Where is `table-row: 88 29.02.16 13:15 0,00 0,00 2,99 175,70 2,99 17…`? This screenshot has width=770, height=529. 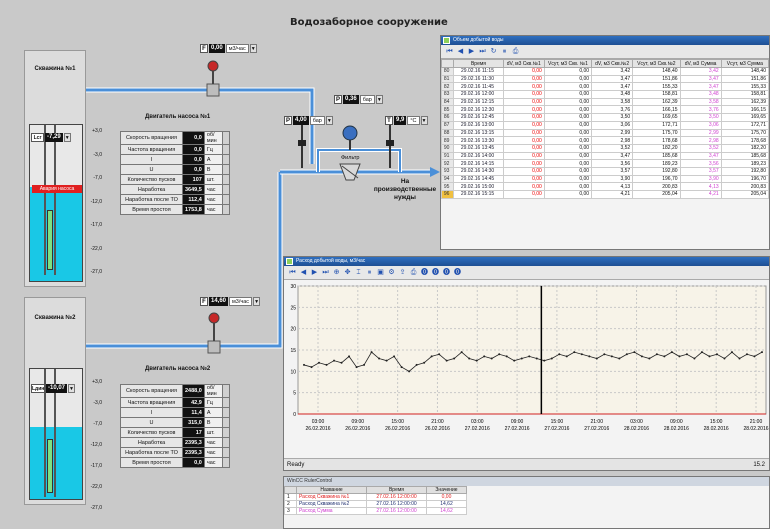 table-row: 88 29.02.16 13:15 0,00 0,00 2,99 175,70 2,99 17… is located at coordinates (605, 133).